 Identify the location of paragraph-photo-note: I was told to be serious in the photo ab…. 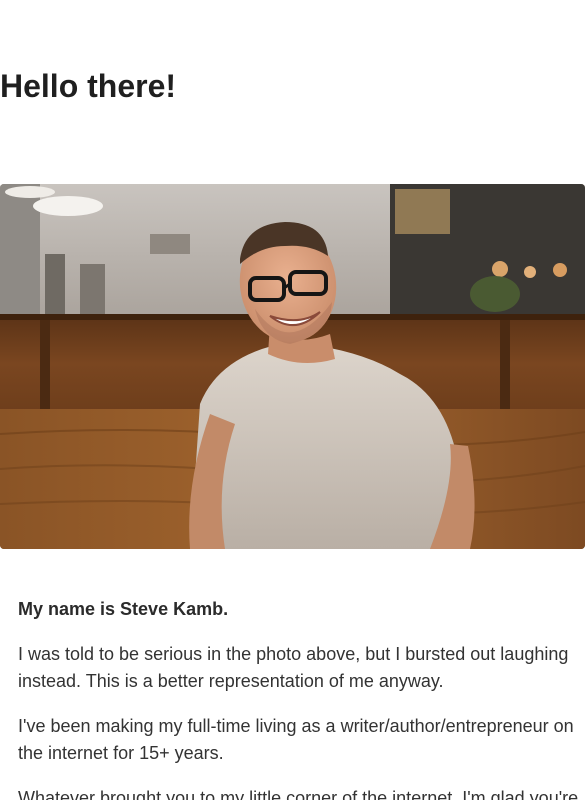
(293, 667).